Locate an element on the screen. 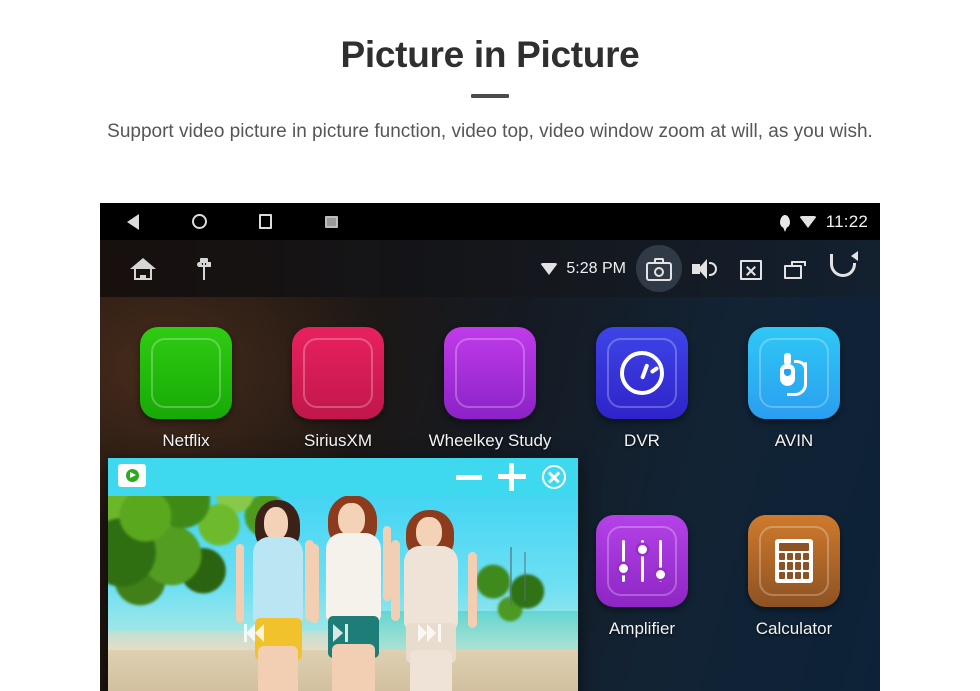  toolbar-close-button is located at coordinates (751, 268).